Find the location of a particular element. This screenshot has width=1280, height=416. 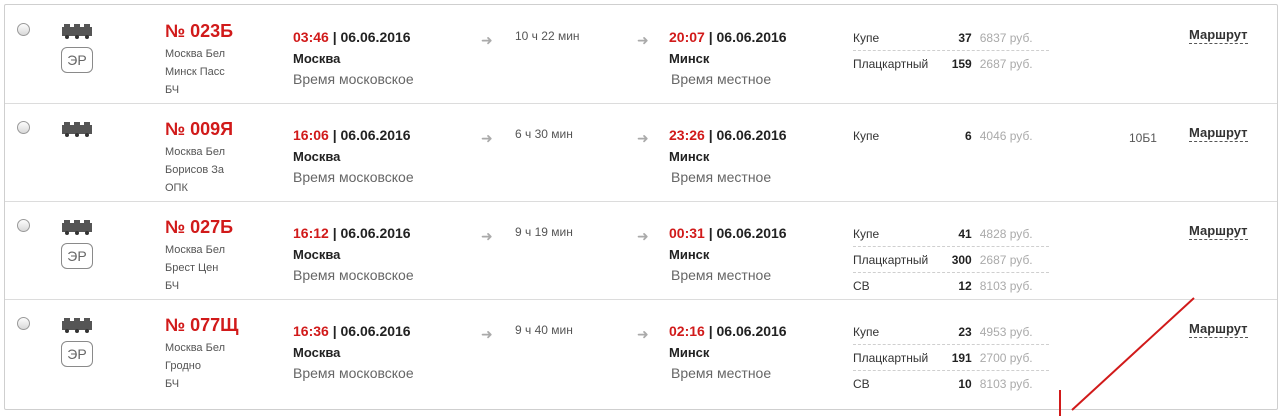

train-number: № 009Я is located at coordinates (199, 129).